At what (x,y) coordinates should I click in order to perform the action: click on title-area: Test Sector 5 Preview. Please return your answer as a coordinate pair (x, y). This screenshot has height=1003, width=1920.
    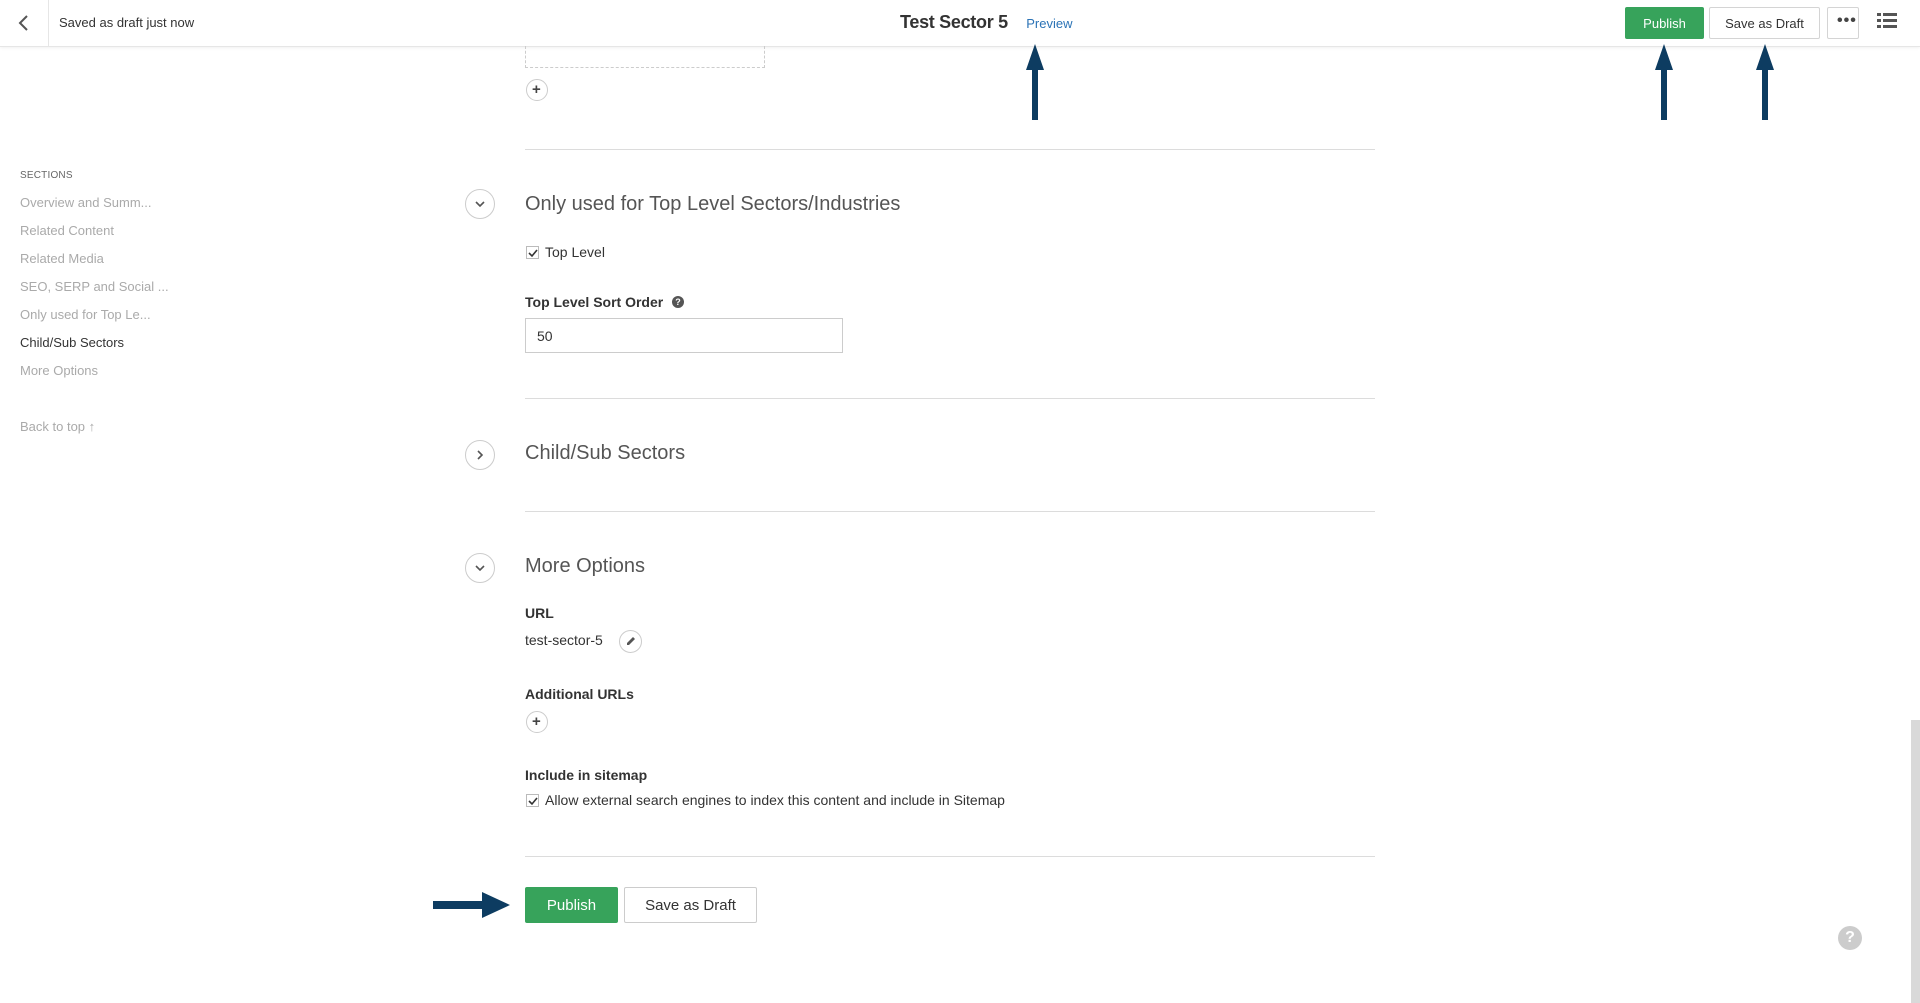
    Looking at the image, I should click on (986, 22).